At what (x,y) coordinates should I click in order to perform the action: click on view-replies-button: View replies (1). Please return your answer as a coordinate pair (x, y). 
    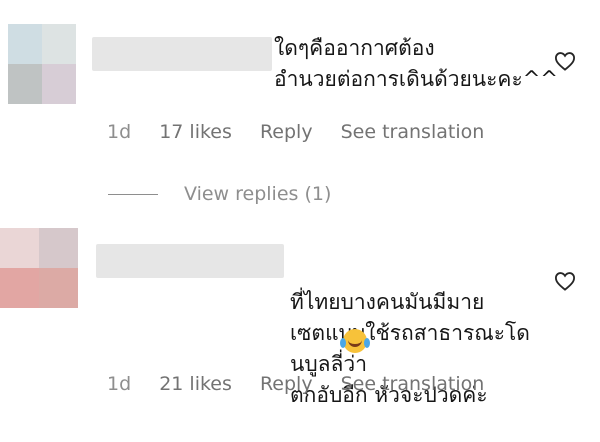
    Looking at the image, I should click on (219, 194).